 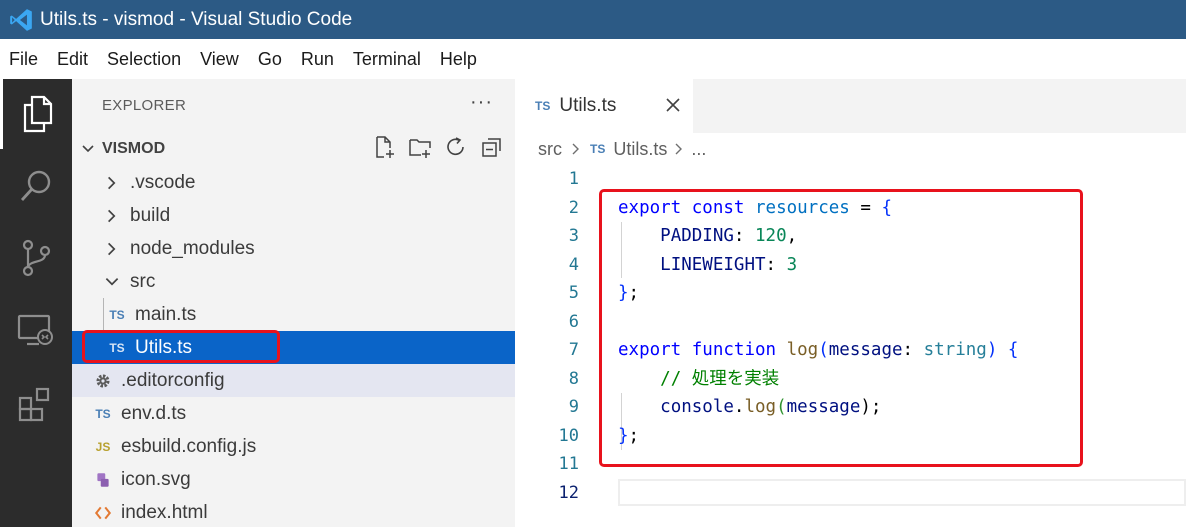 What do you see at coordinates (293, 248) in the screenshot?
I see `tree-folder-node-modules: node_modules` at bounding box center [293, 248].